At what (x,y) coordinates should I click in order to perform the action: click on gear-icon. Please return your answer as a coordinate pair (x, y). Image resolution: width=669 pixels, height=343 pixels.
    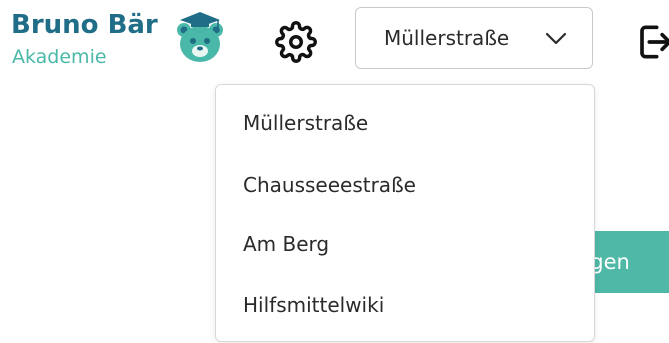
    Looking at the image, I should click on (296, 42).